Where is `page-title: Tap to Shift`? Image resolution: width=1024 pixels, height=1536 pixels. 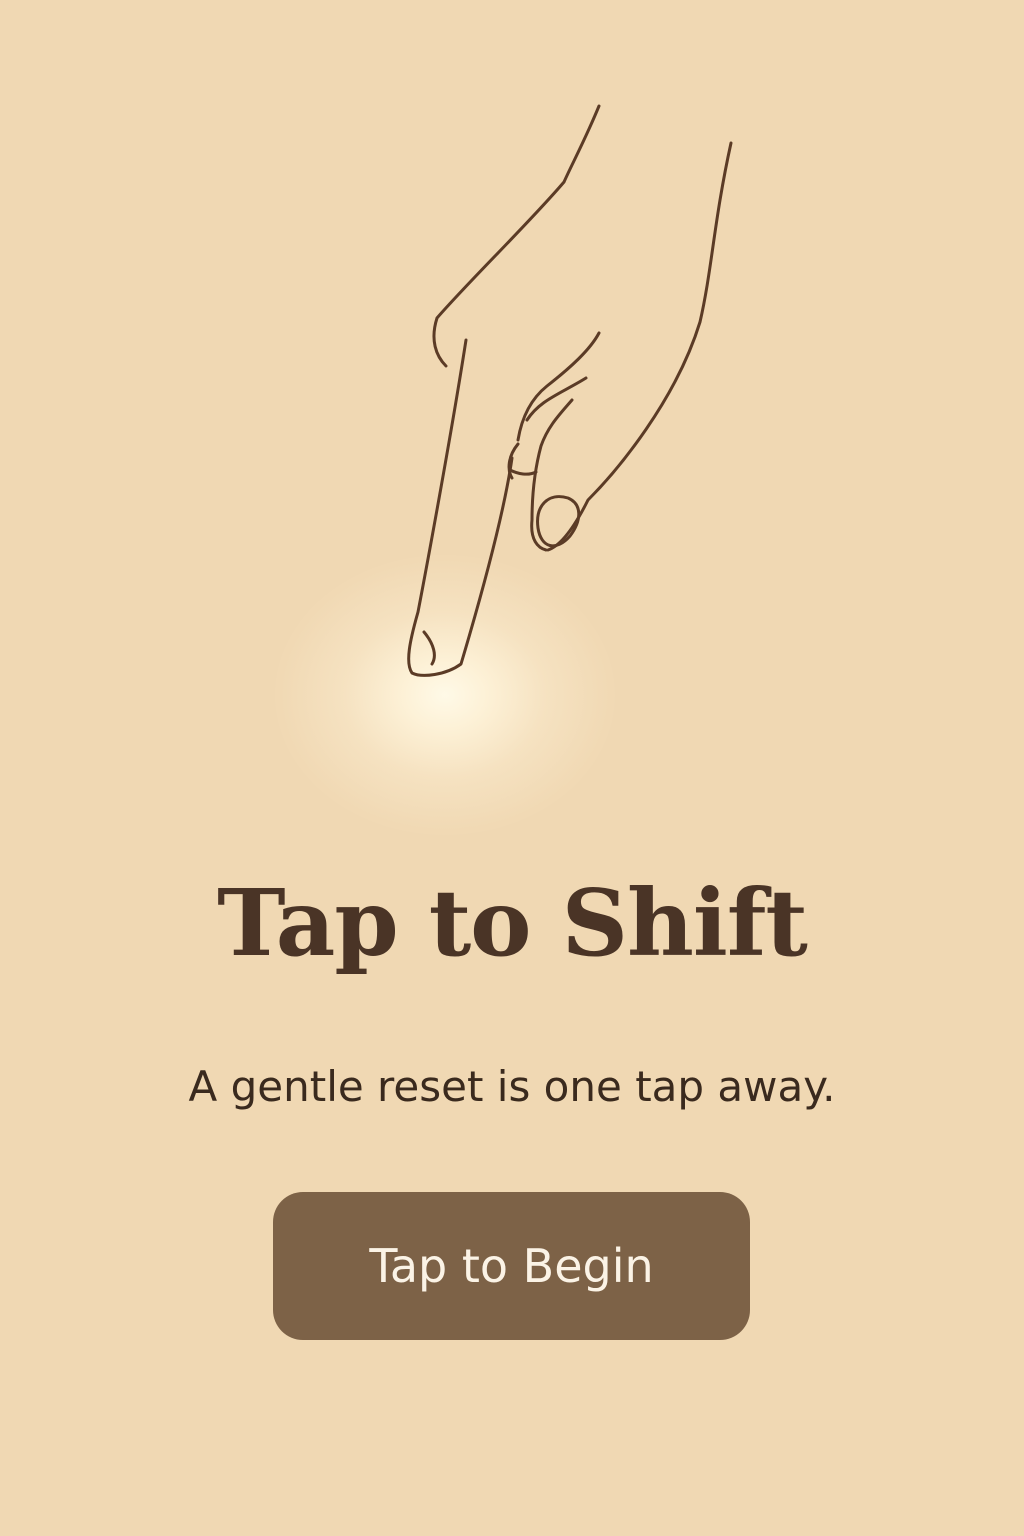 page-title: Tap to Shift is located at coordinates (512, 923).